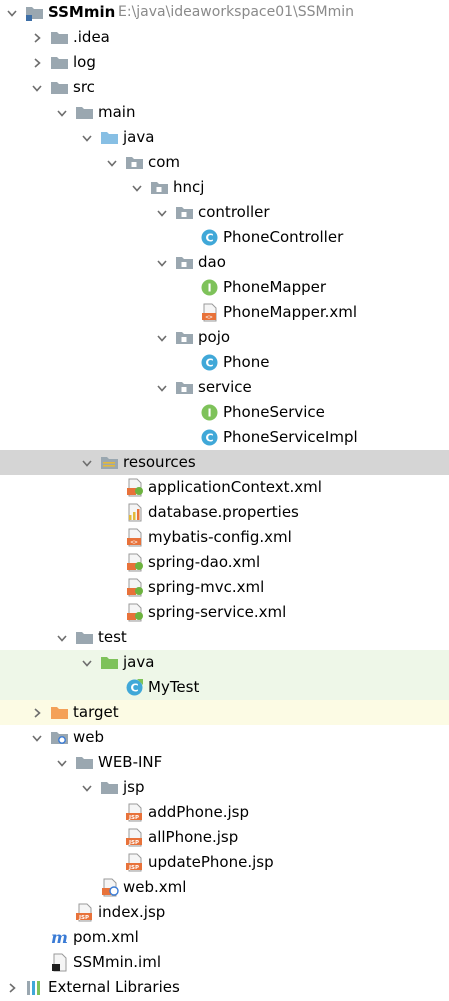  What do you see at coordinates (224, 162) in the screenshot?
I see `tree-row-com: com` at bounding box center [224, 162].